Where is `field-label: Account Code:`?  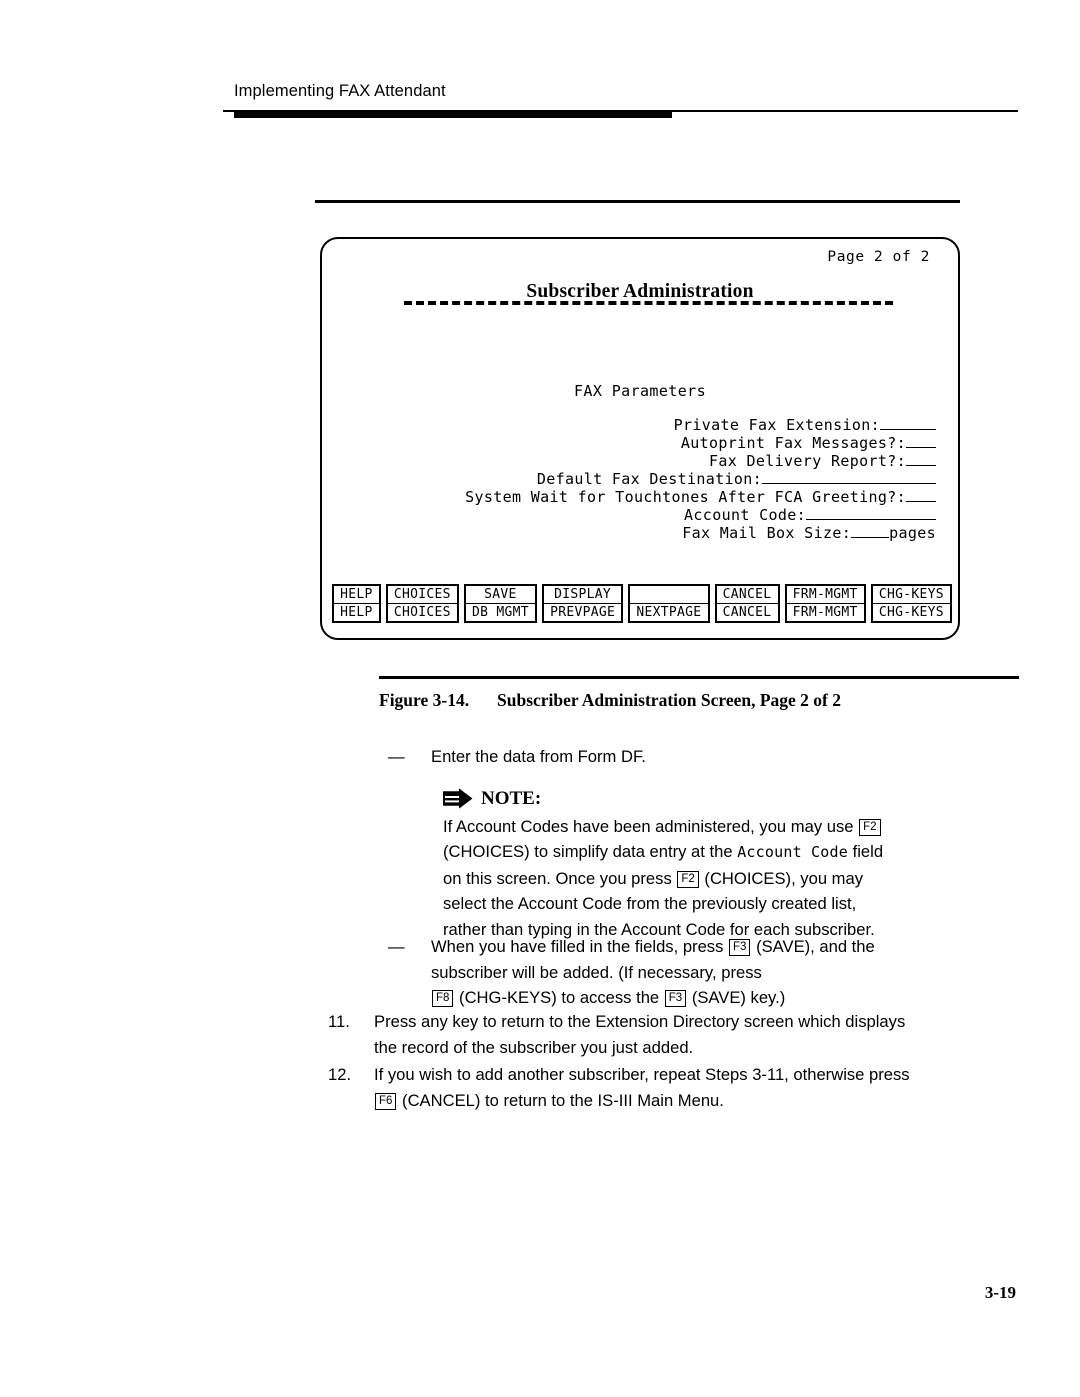
field-label: Account Code: is located at coordinates (745, 515).